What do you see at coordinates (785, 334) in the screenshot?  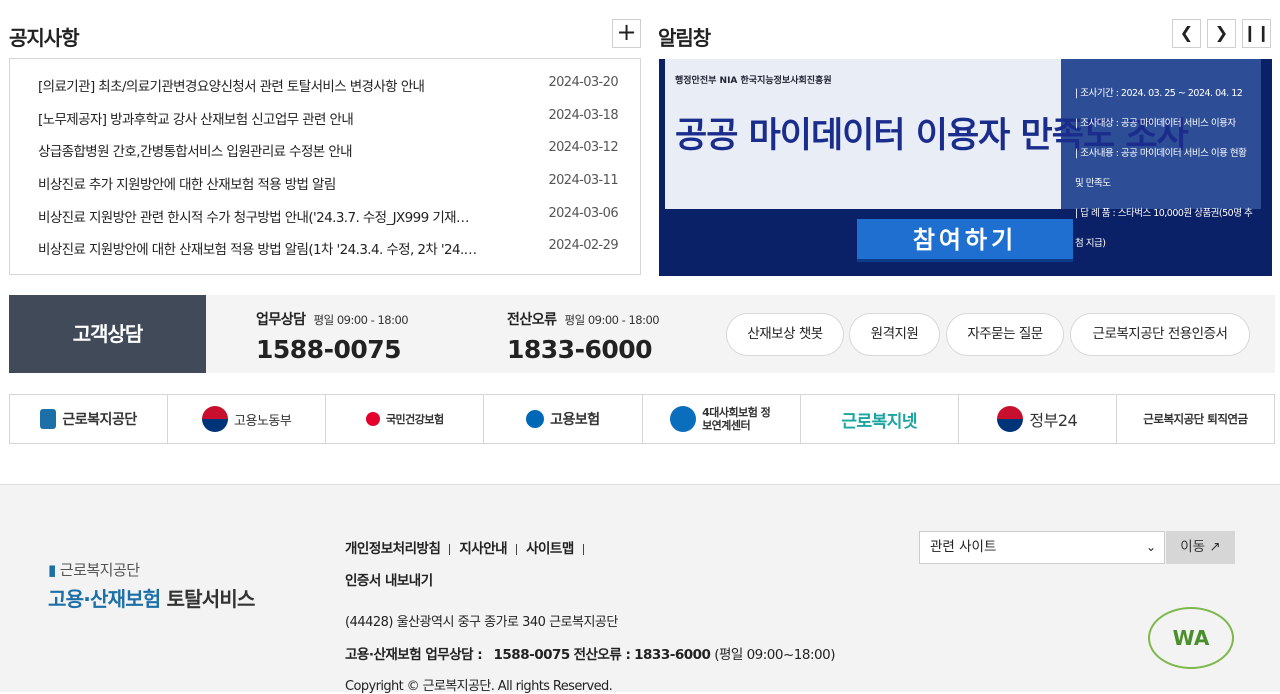 I see `chatbot-button: 산재보상 챗봇` at bounding box center [785, 334].